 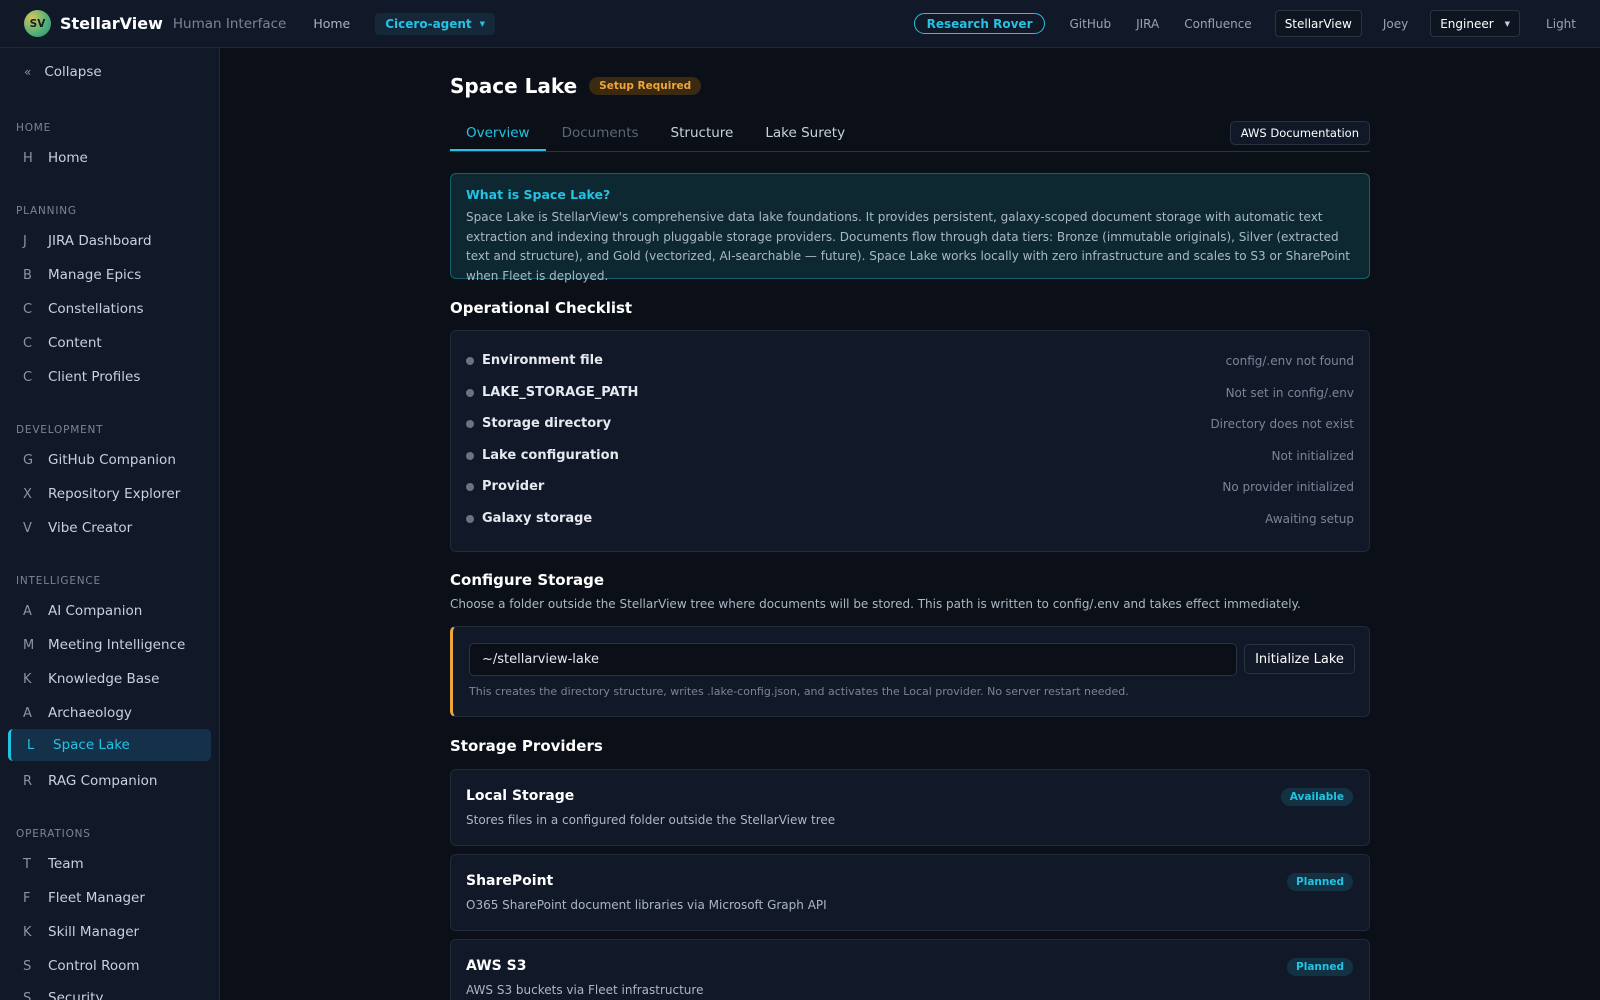 What do you see at coordinates (229, 23) in the screenshot?
I see `brand-subtitle: Human Interface` at bounding box center [229, 23].